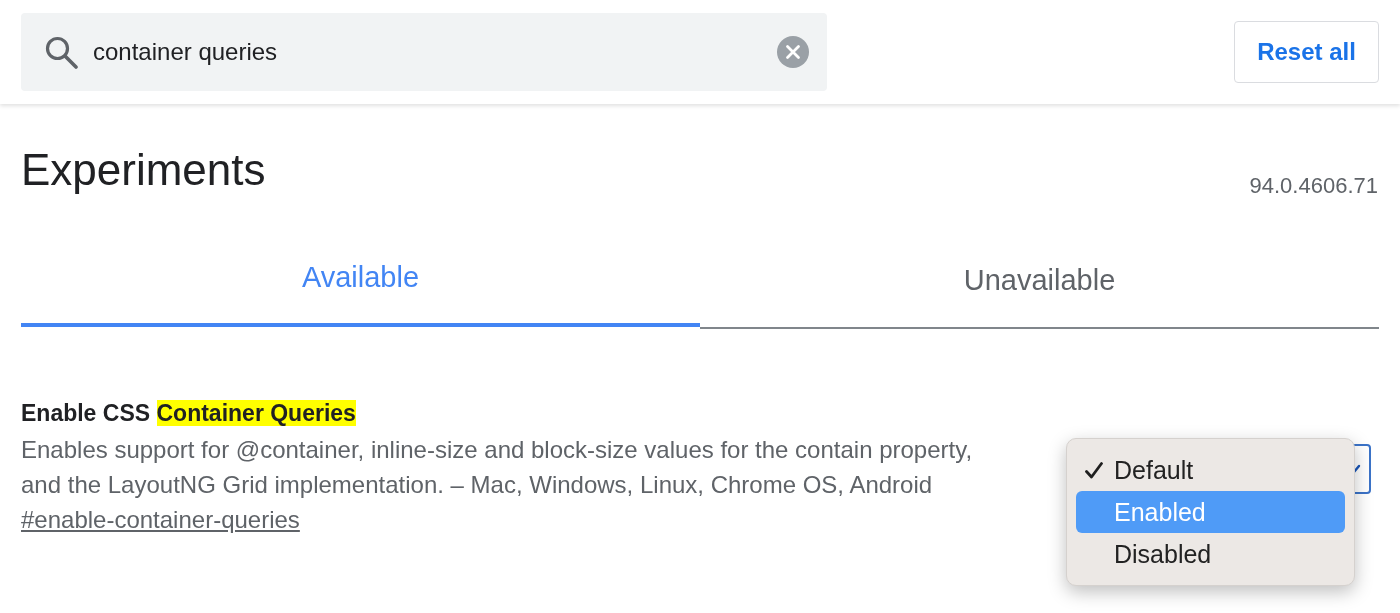 This screenshot has height=613, width=1400. What do you see at coordinates (1210, 470) in the screenshot?
I see `dropdown-option: Default` at bounding box center [1210, 470].